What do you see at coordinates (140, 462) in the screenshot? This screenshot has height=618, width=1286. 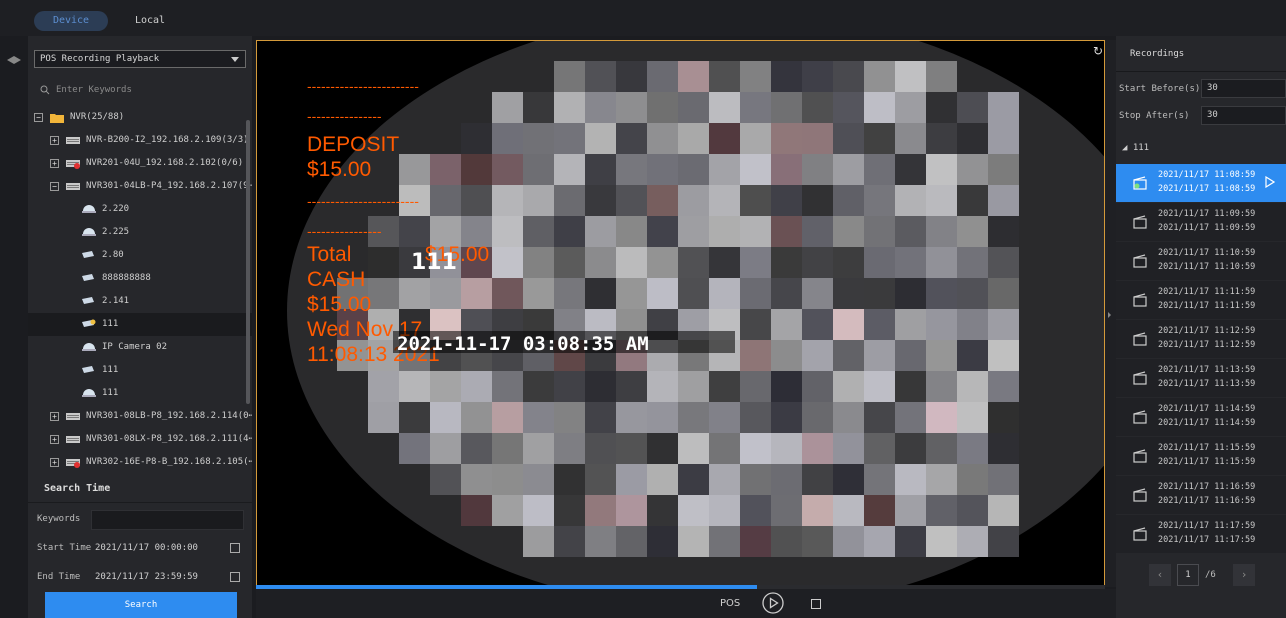 I see `tree-node: + NVR302-16E-P8-B_192.168.2.105(⋯` at bounding box center [140, 462].